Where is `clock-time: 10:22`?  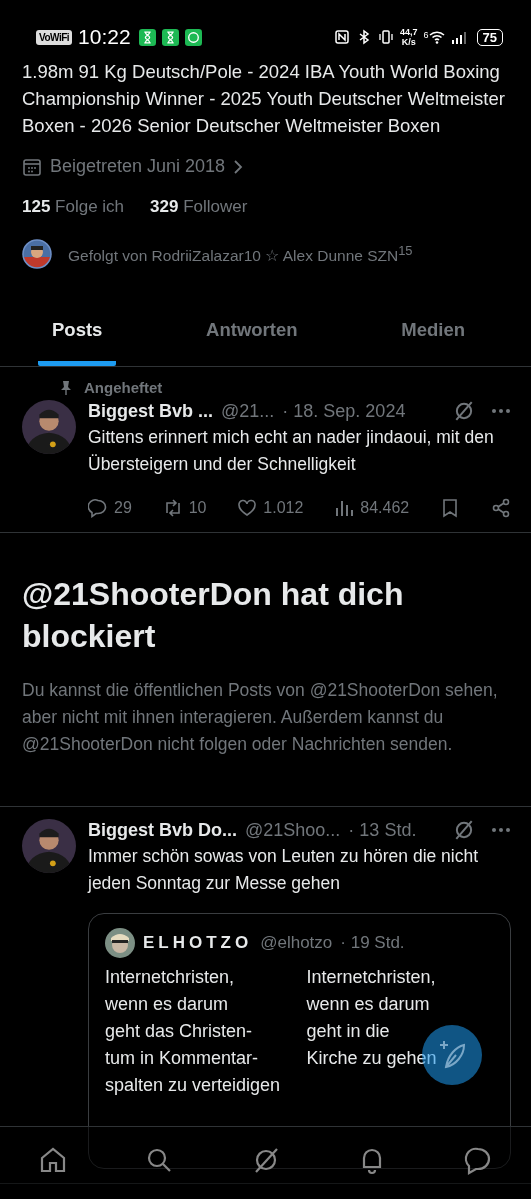
clock-time: 10:22 is located at coordinates (104, 37).